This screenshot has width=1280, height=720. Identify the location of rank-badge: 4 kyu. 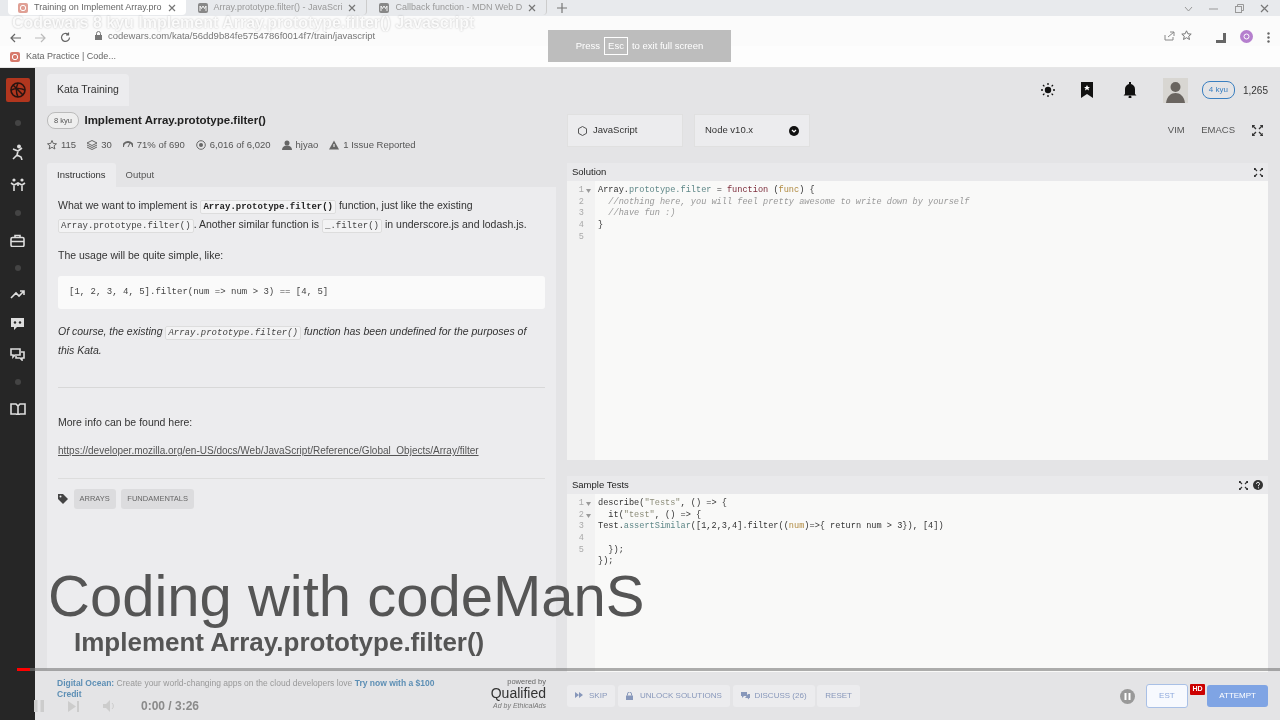
(1218, 90).